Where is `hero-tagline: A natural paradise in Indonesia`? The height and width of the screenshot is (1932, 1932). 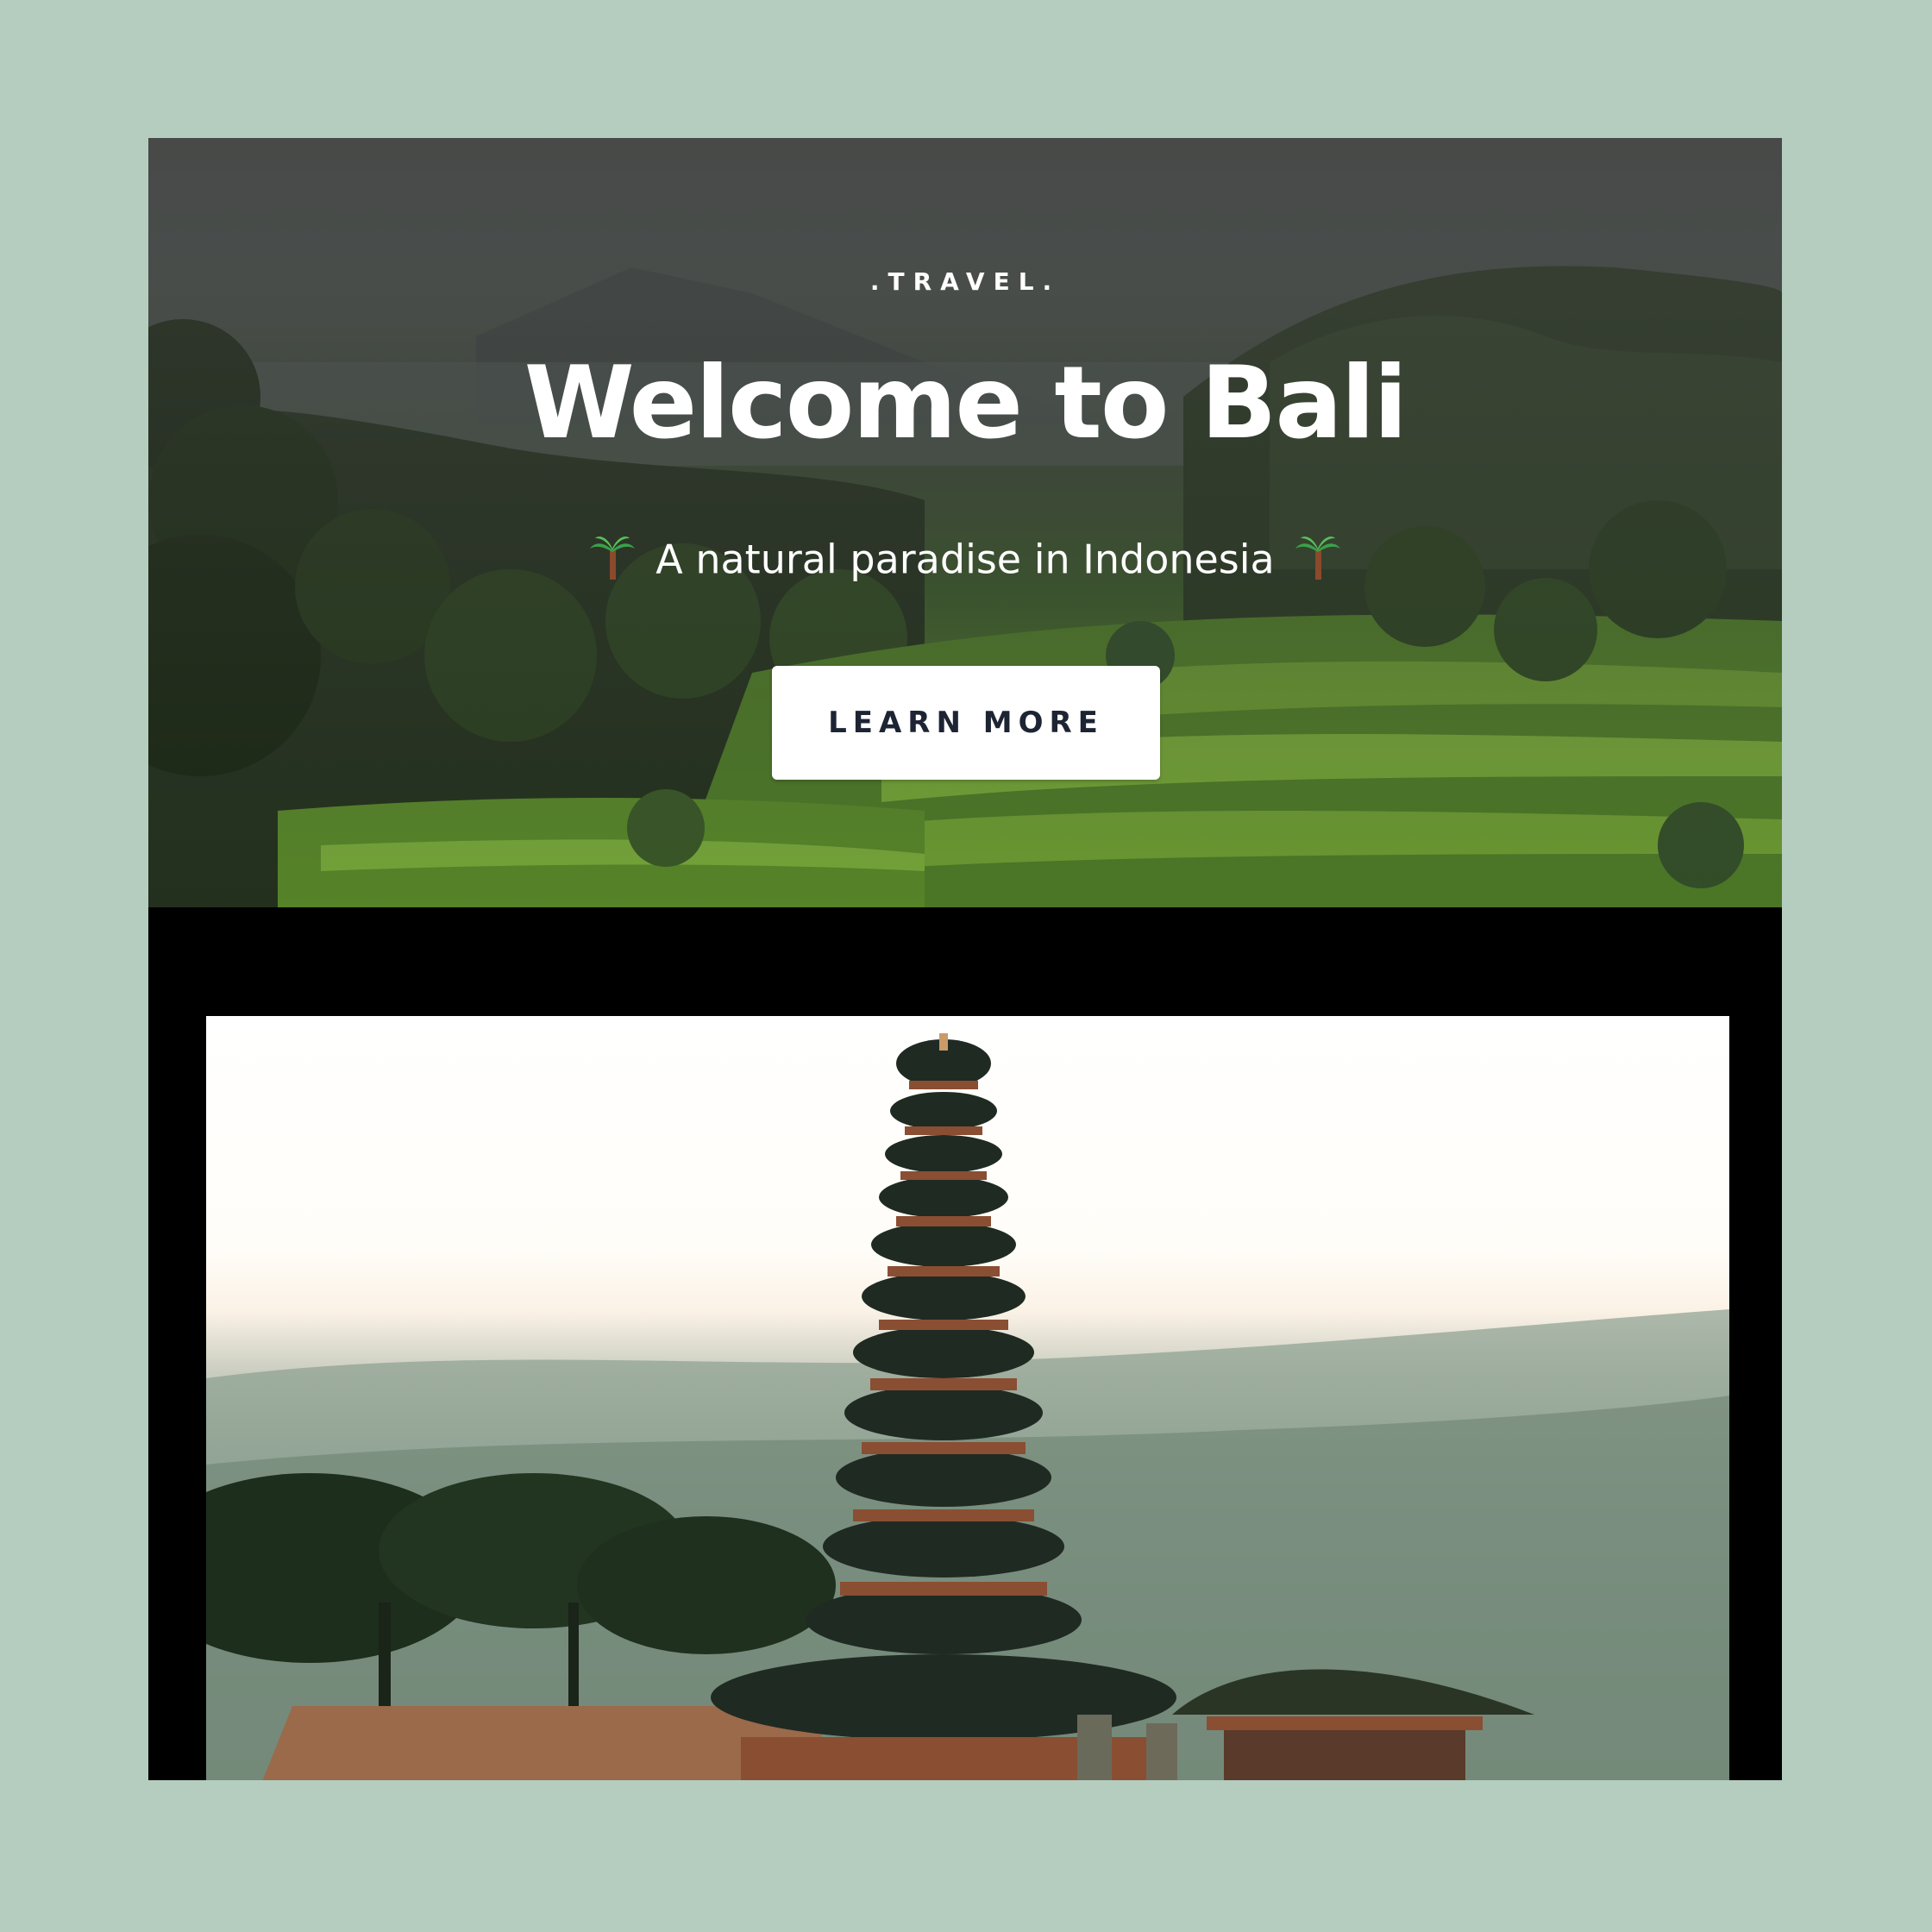 hero-tagline: A natural paradise in Indonesia is located at coordinates (965, 561).